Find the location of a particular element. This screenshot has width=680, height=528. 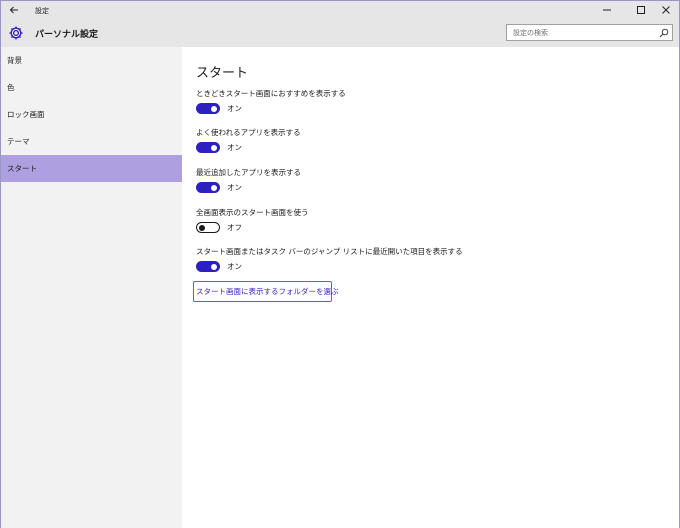

sidebar-item-start: スタート is located at coordinates (91, 168).